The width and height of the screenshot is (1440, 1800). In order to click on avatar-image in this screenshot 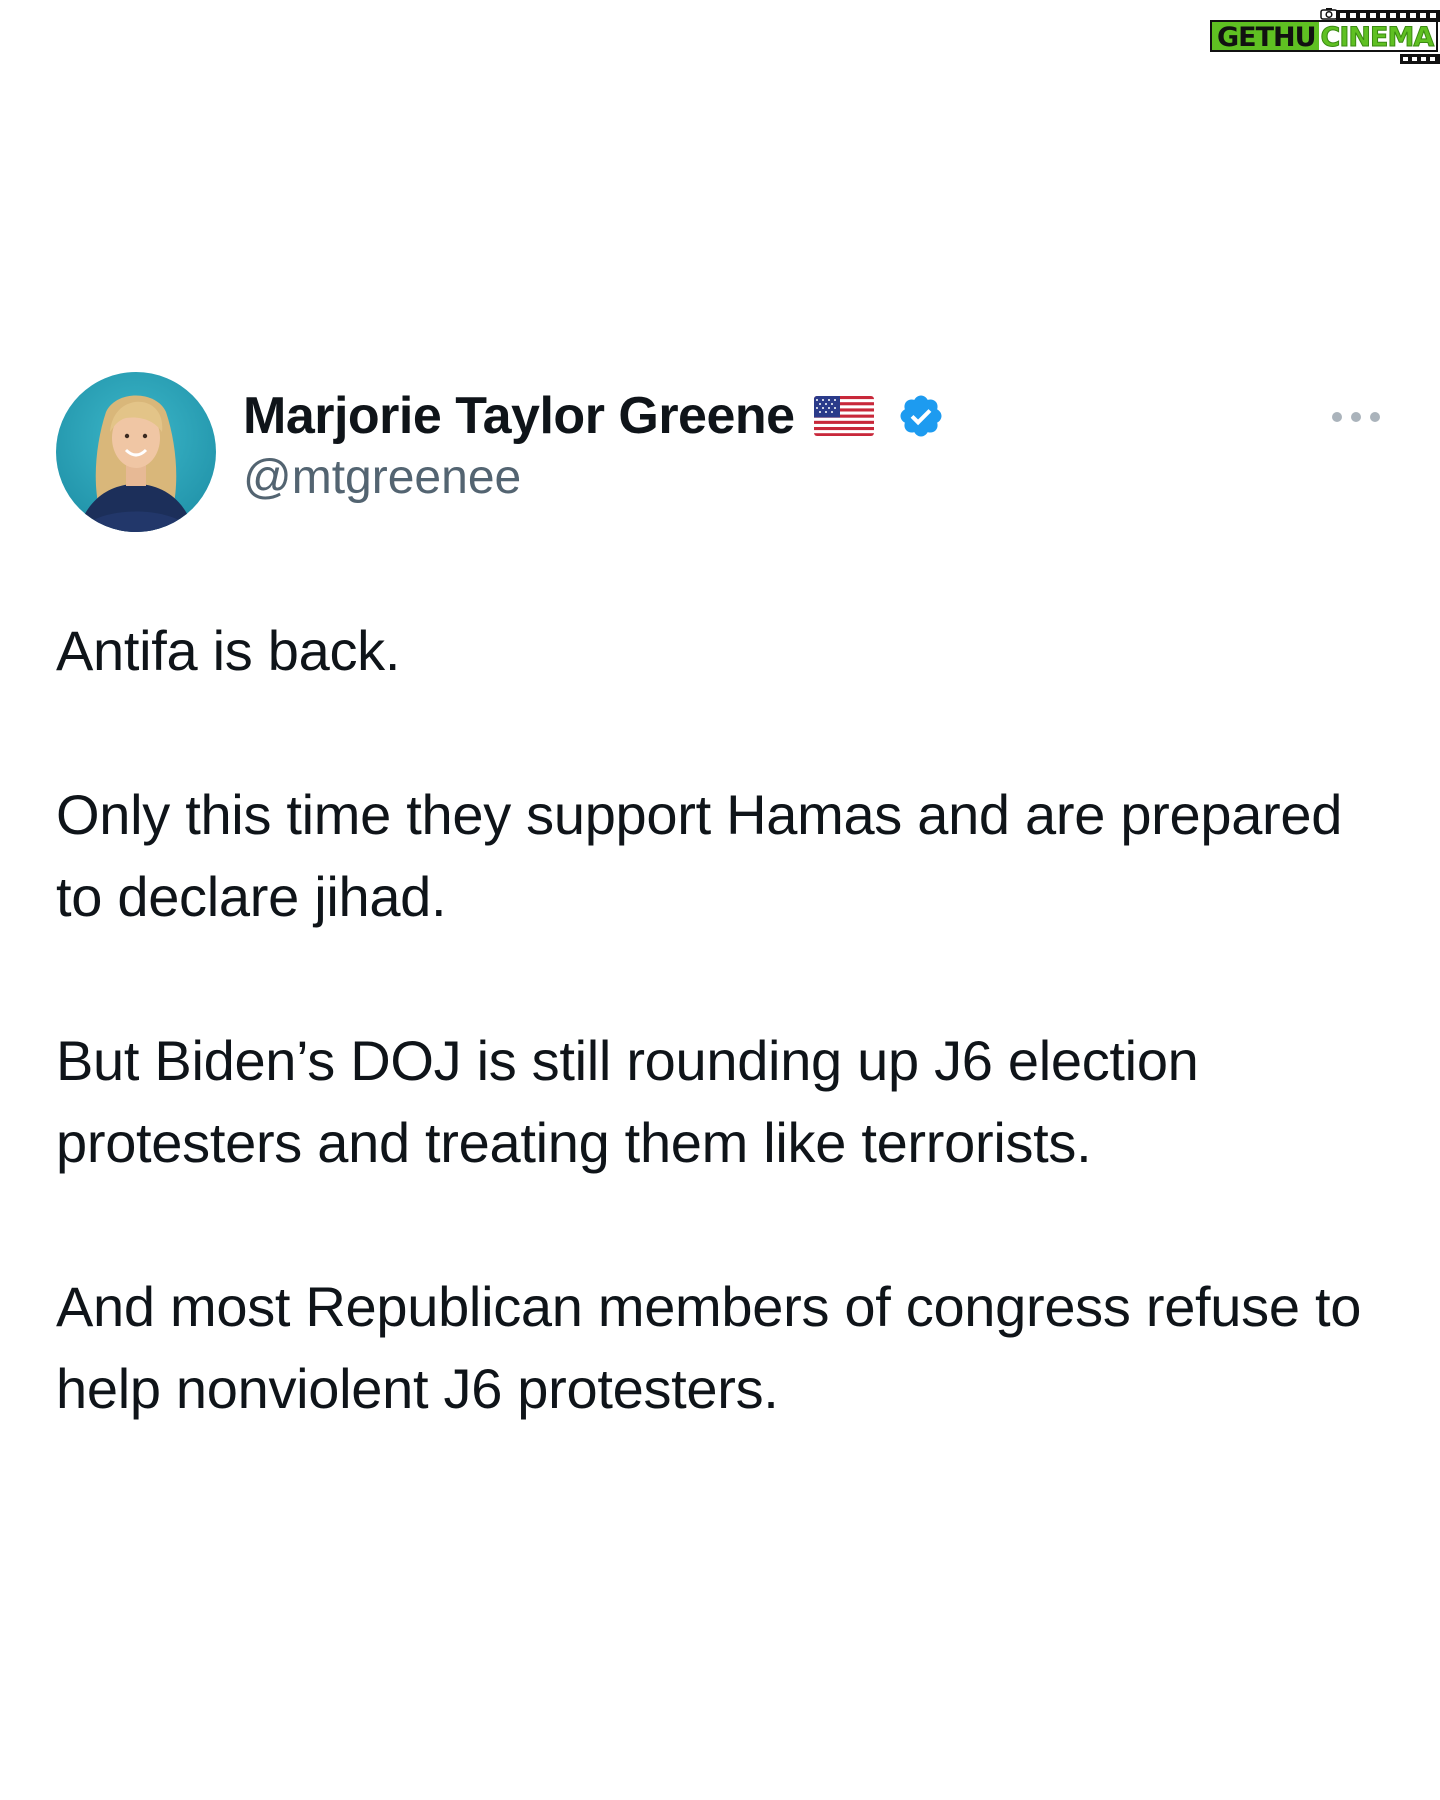, I will do `click(136, 452)`.